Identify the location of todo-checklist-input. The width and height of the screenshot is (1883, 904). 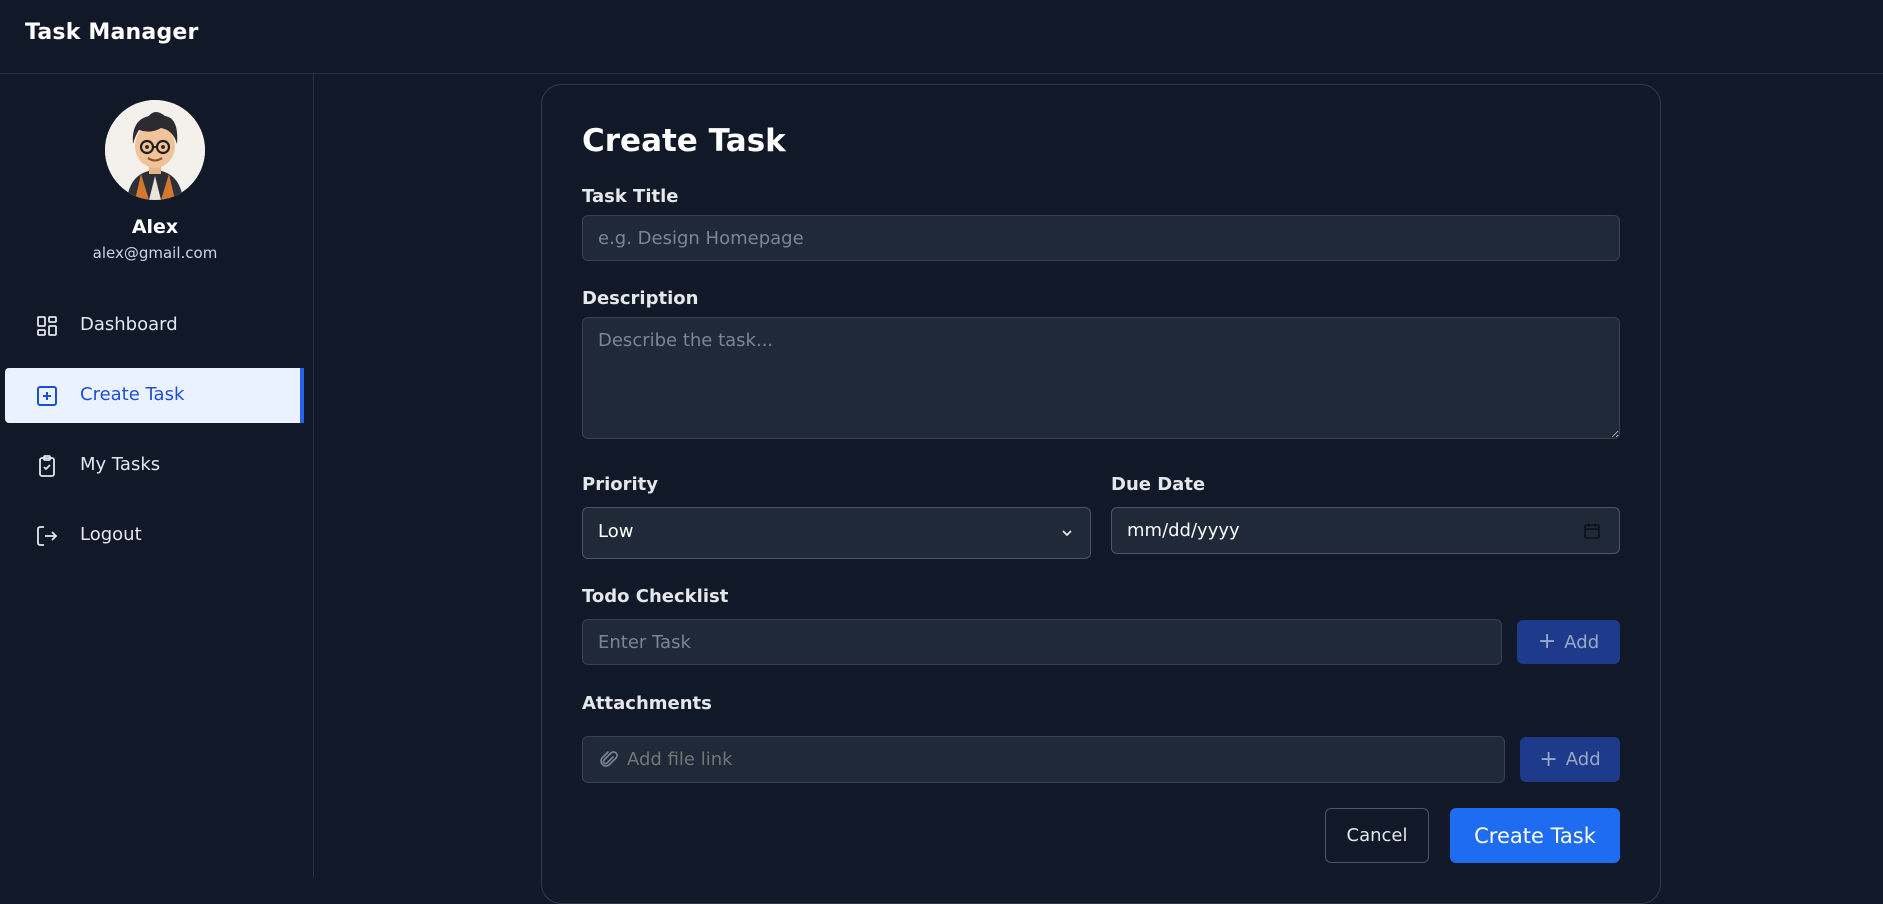
(1042, 642).